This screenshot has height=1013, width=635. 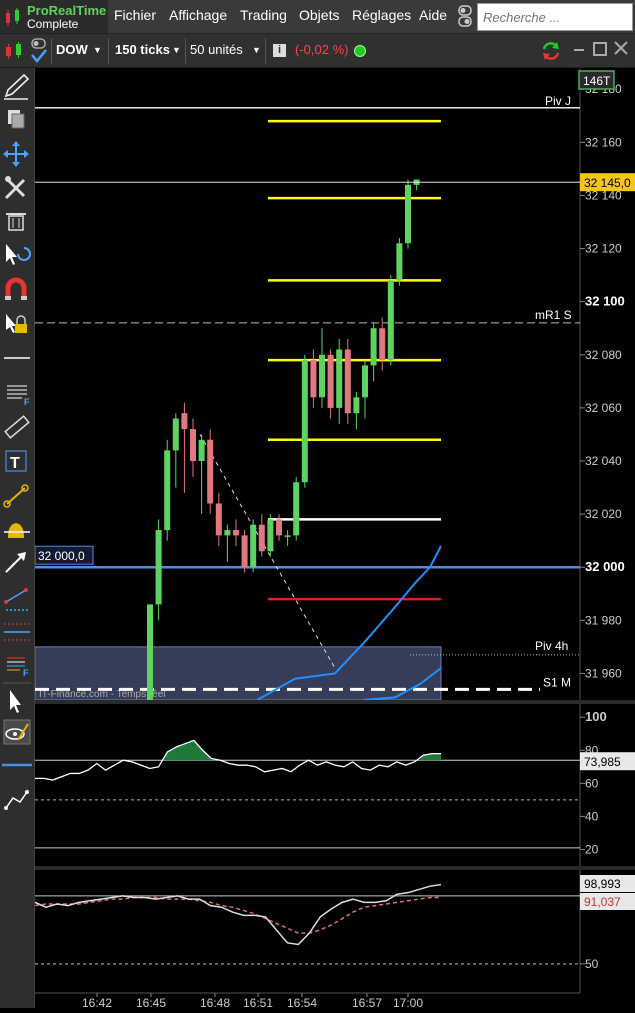 I want to click on osc1-tick-label: 40, so click(x=592, y=816).